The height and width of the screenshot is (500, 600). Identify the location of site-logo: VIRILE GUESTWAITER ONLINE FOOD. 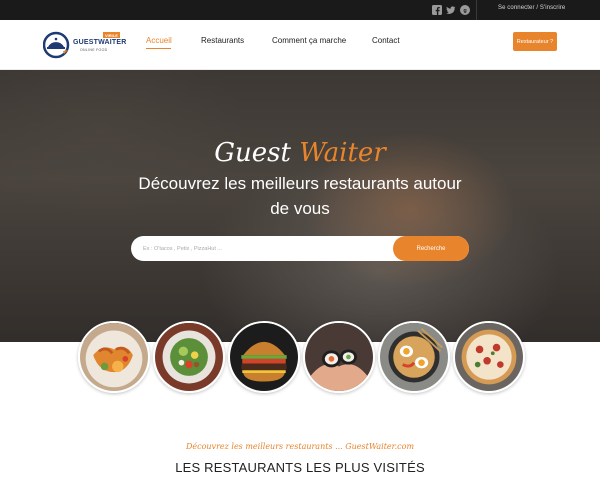
(85, 45).